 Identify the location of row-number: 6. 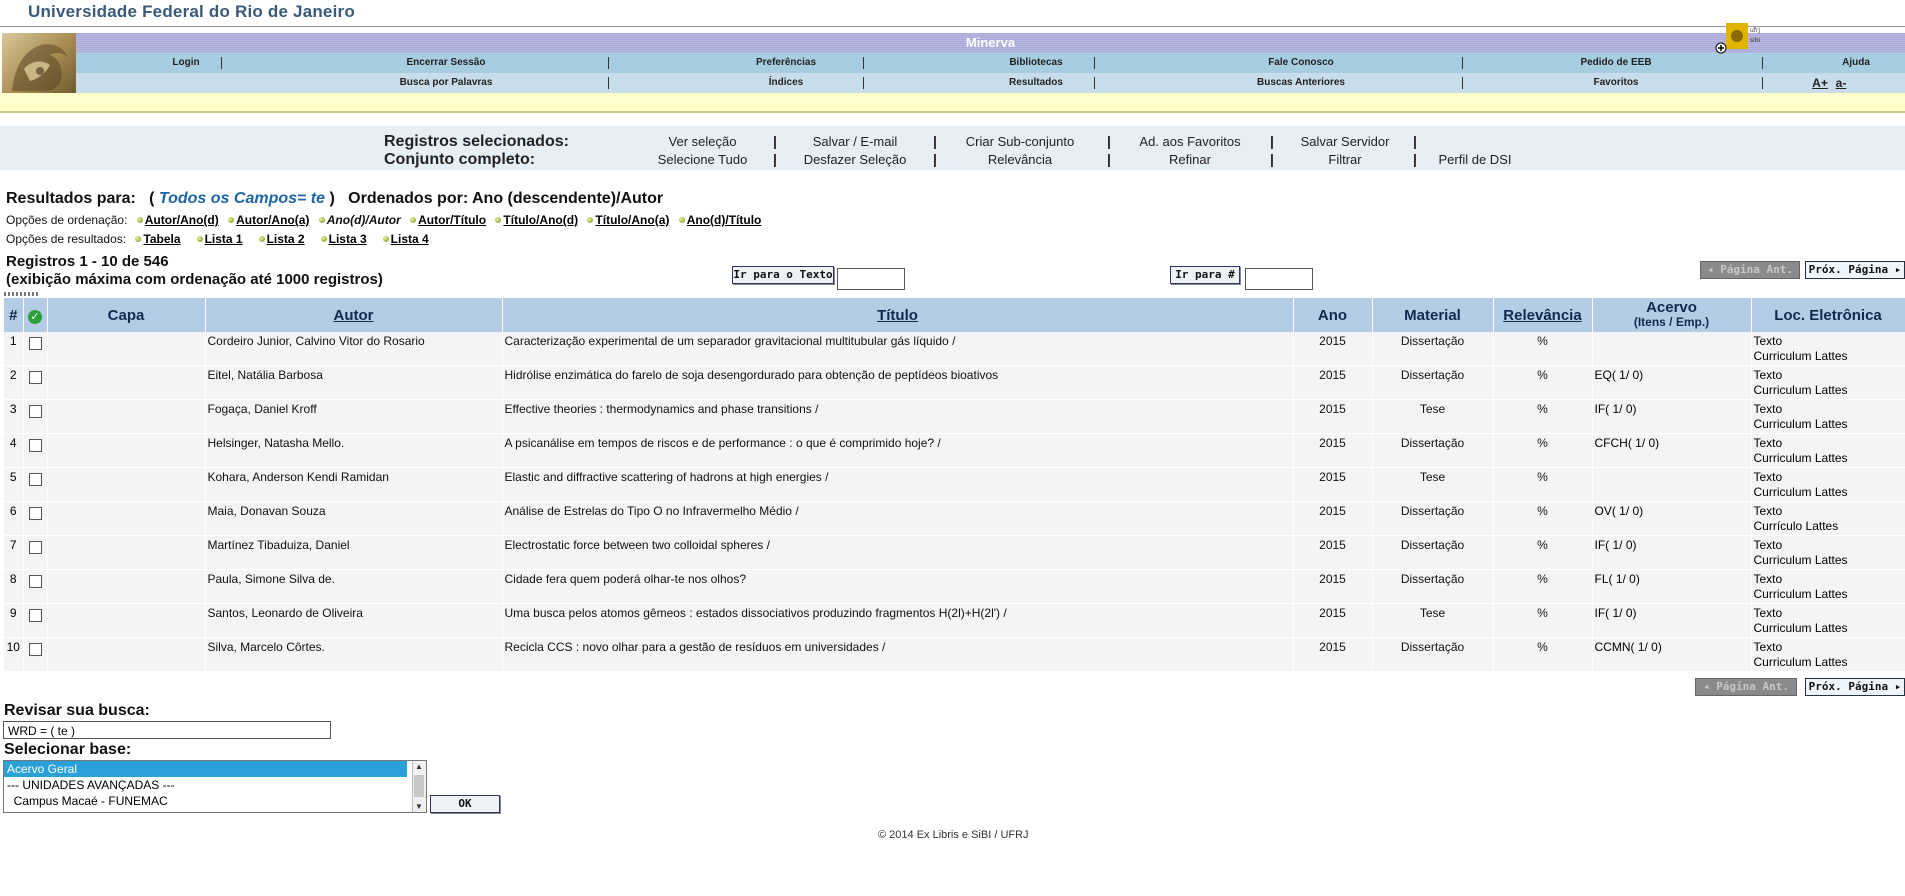
(14, 518).